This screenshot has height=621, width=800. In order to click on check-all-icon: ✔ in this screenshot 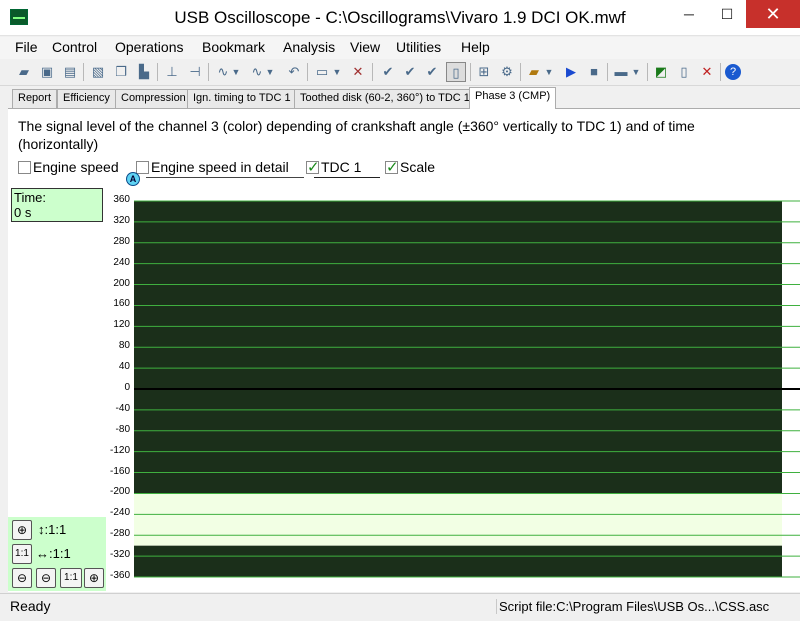, I will do `click(410, 72)`.